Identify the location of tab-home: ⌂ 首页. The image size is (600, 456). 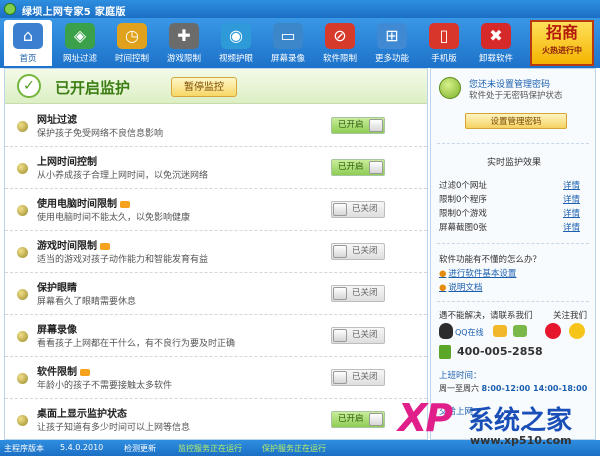
(28, 43).